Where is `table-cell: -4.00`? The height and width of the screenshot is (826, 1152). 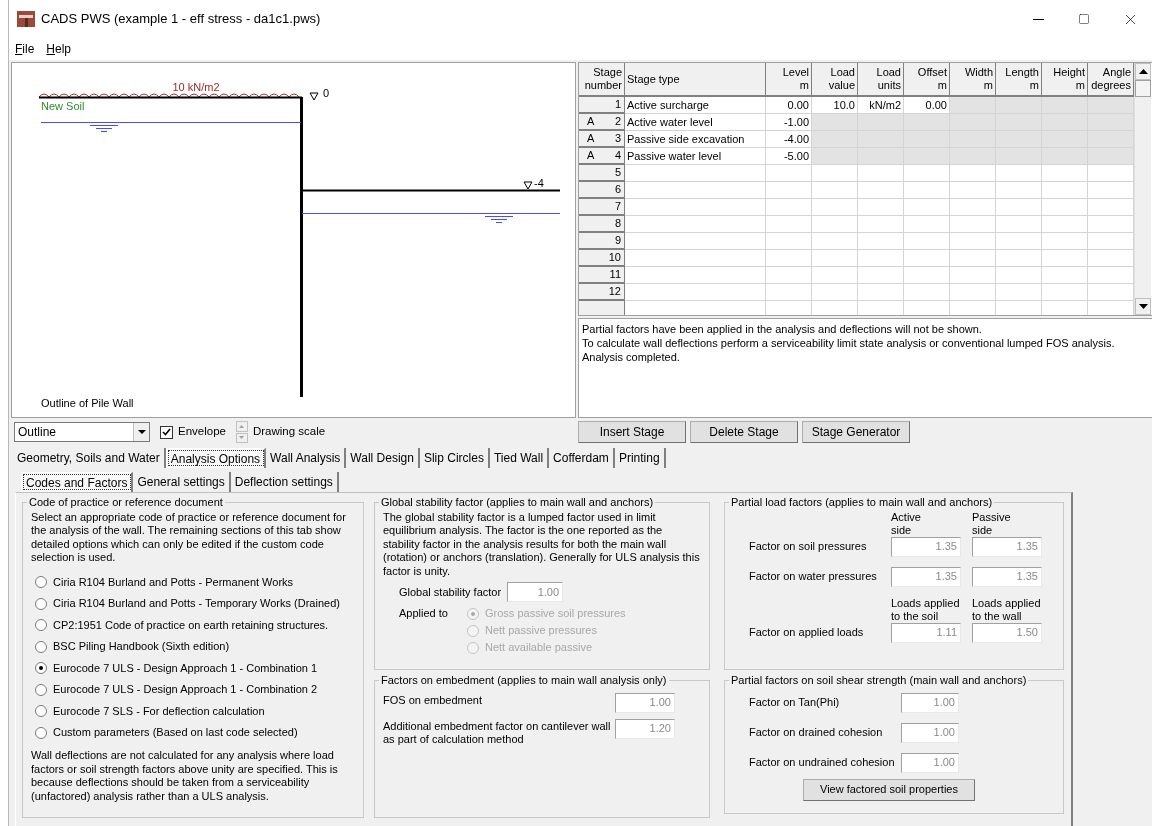 table-cell: -4.00 is located at coordinates (789, 139).